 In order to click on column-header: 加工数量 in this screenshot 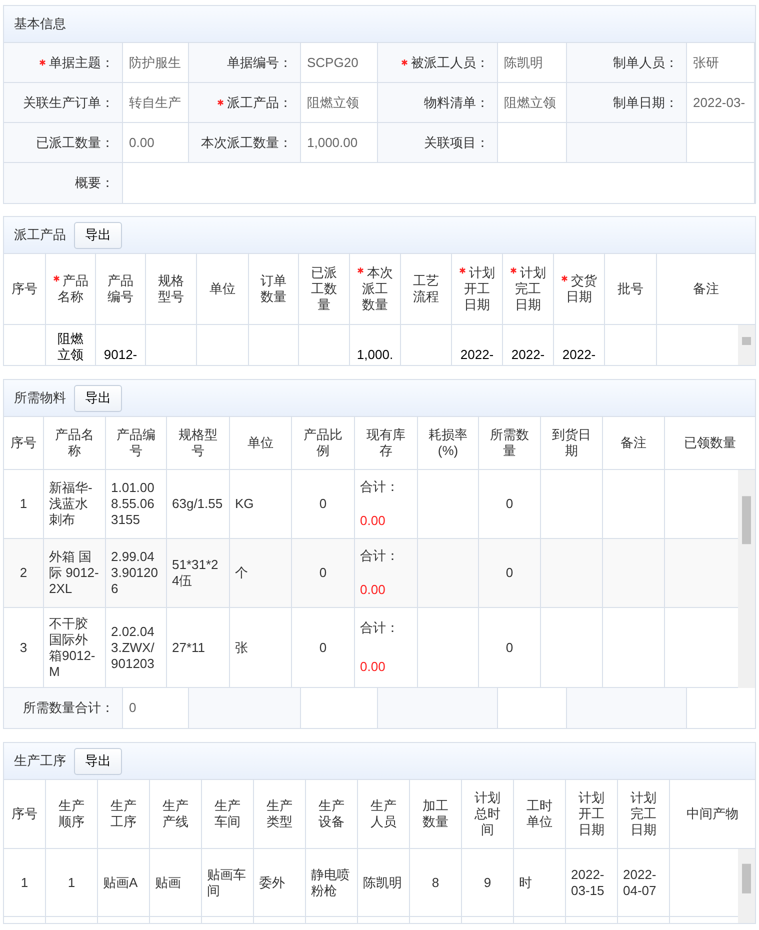, I will do `click(436, 814)`.